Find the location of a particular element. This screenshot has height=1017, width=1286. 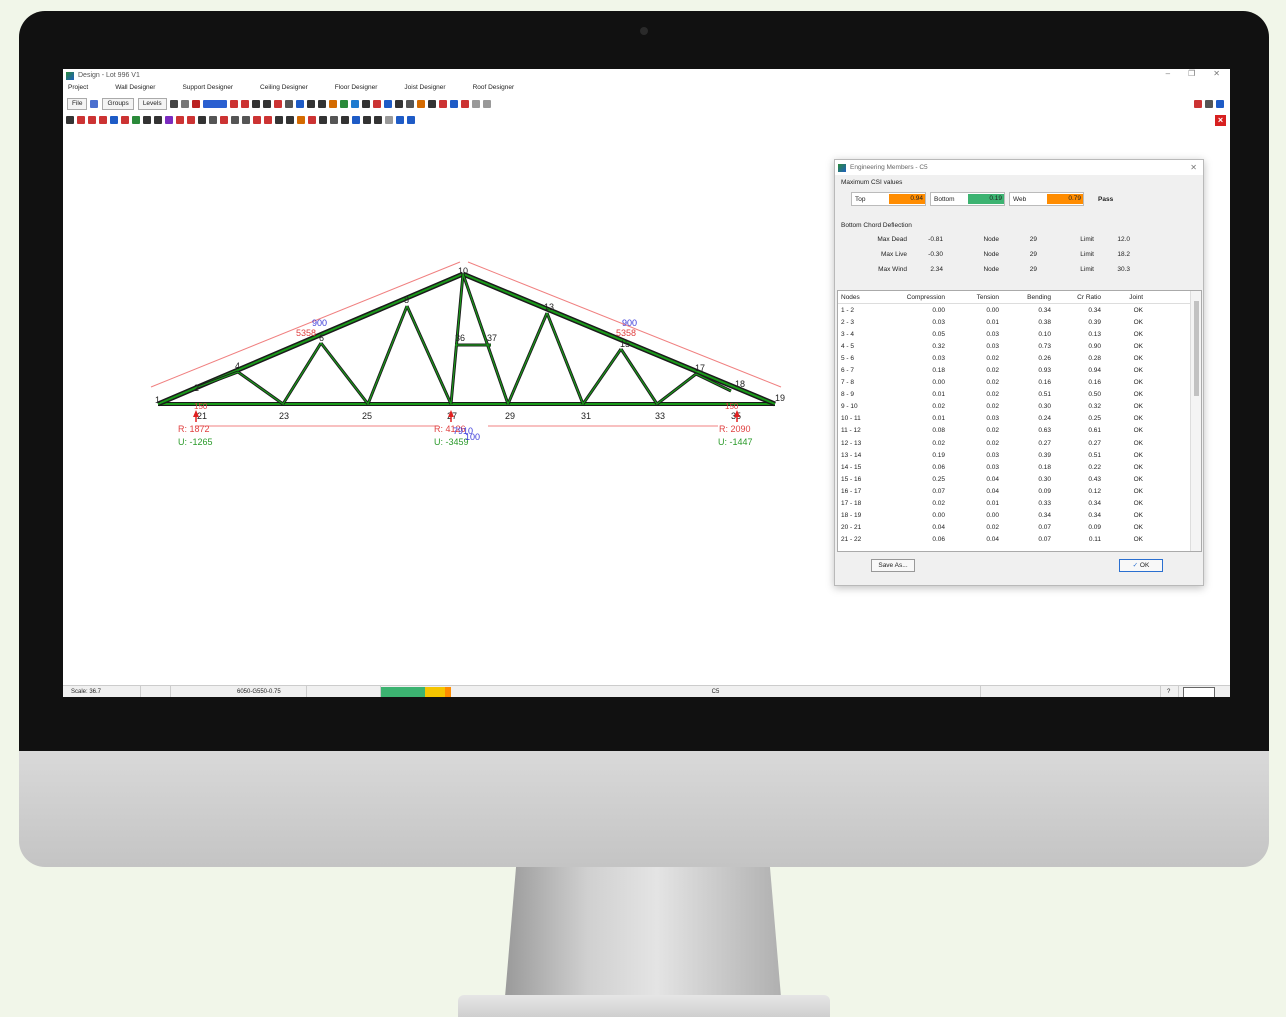

explode-icon is located at coordinates (288, 104).